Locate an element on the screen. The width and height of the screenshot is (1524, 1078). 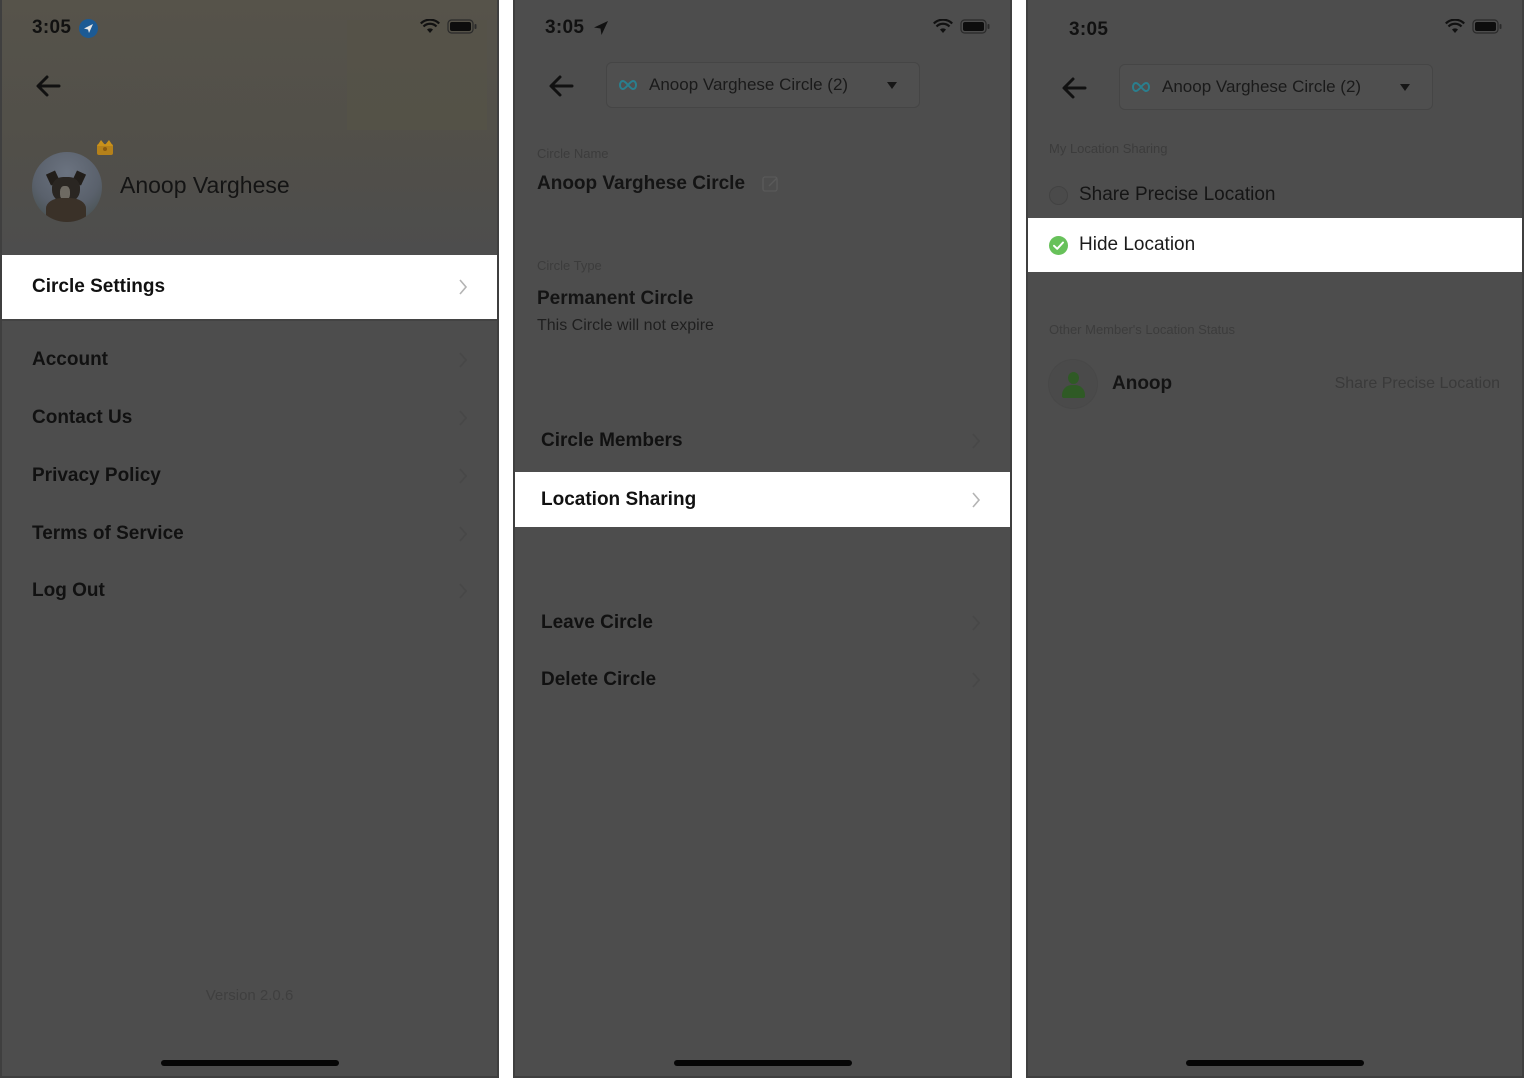
profile-name: Anoop Varghese is located at coordinates (205, 185).